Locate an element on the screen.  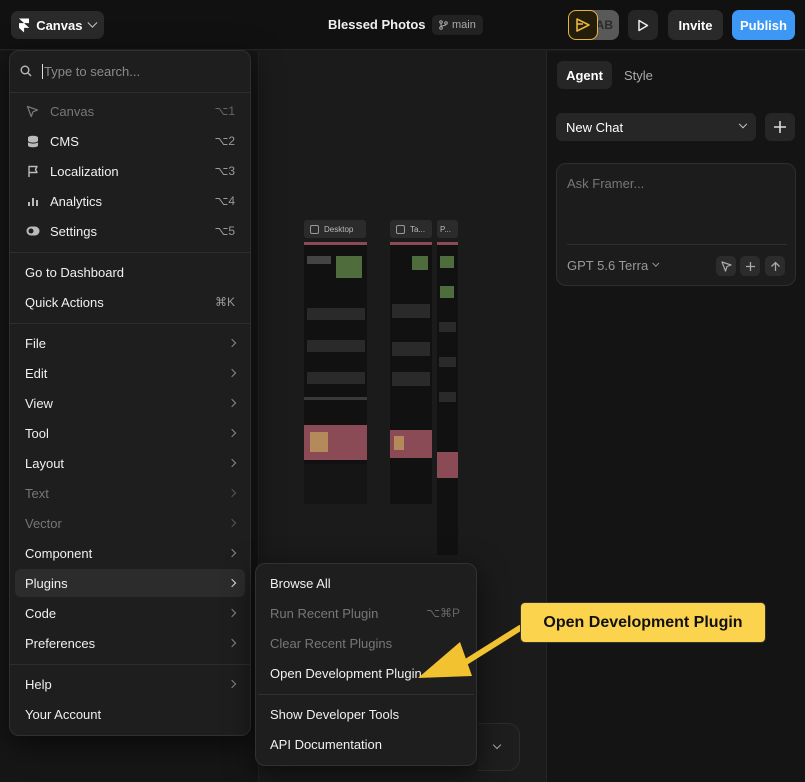
search-icon is located at coordinates (26, 71).